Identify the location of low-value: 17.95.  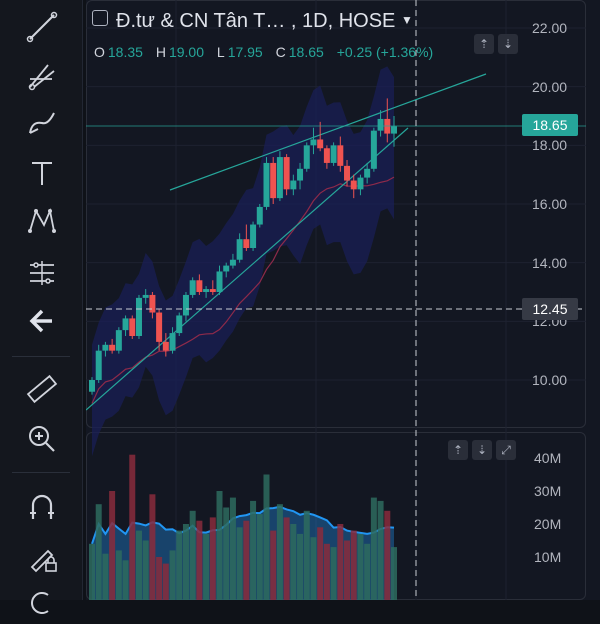
(245, 52).